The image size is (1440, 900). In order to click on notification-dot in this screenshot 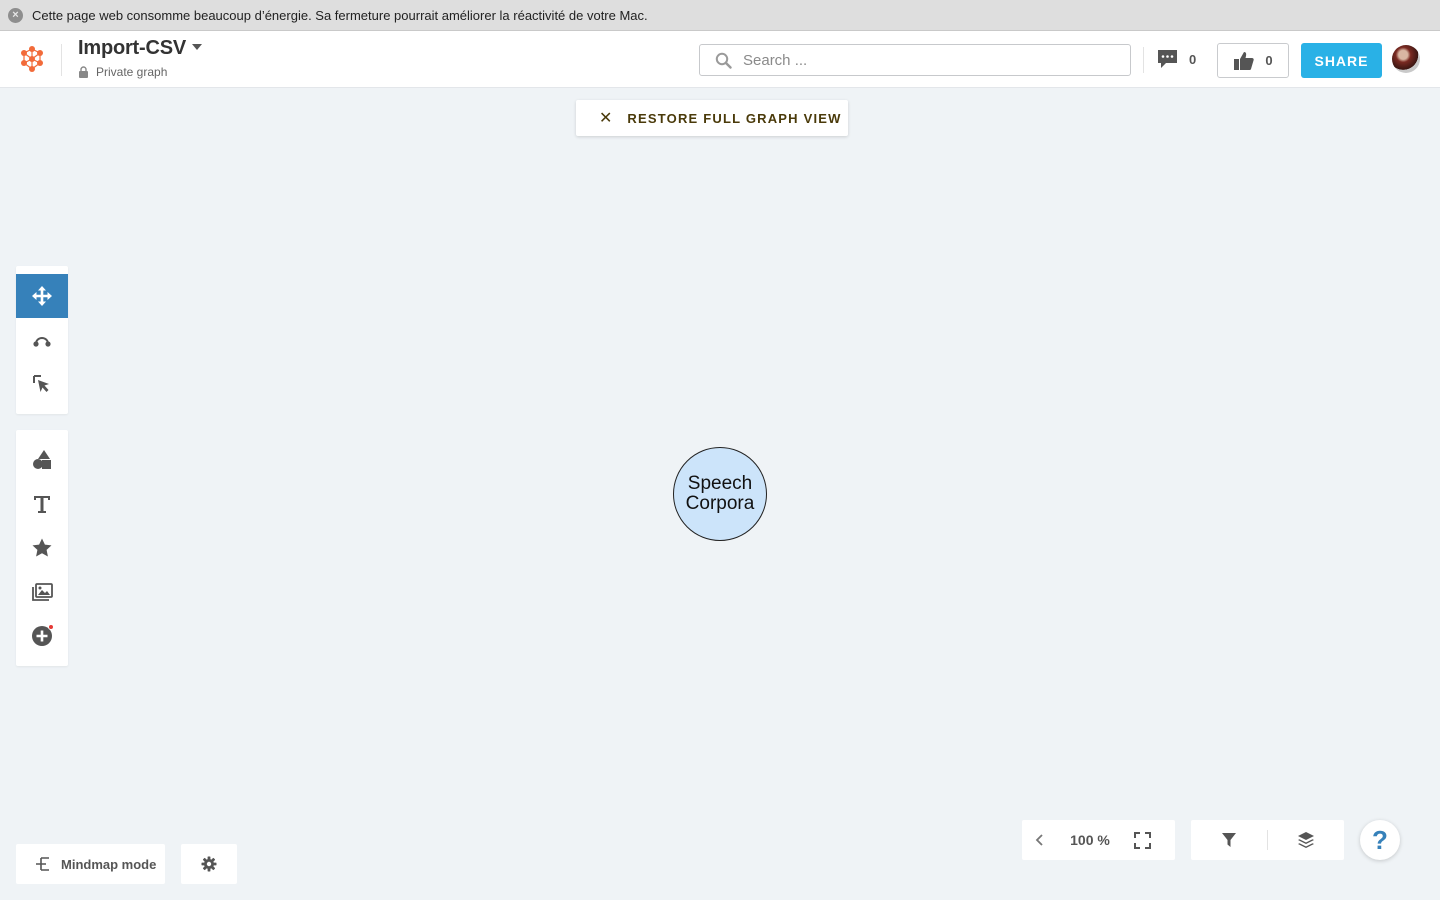, I will do `click(51, 627)`.